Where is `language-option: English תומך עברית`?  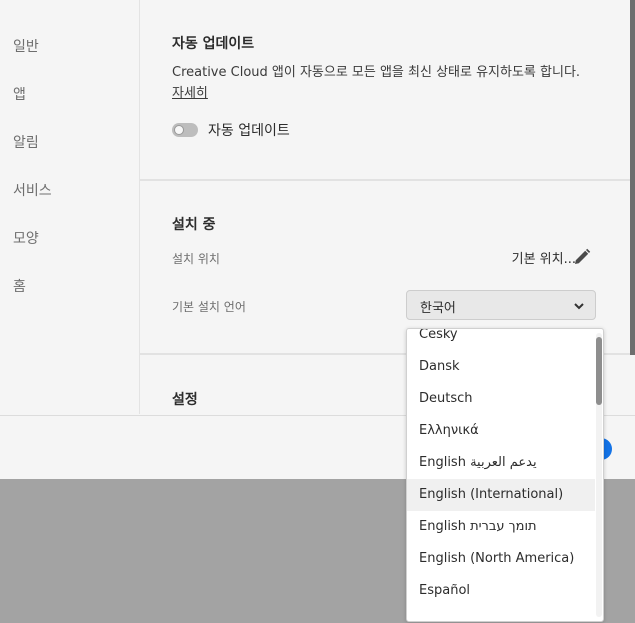
language-option: English תומך עברית is located at coordinates (501, 527).